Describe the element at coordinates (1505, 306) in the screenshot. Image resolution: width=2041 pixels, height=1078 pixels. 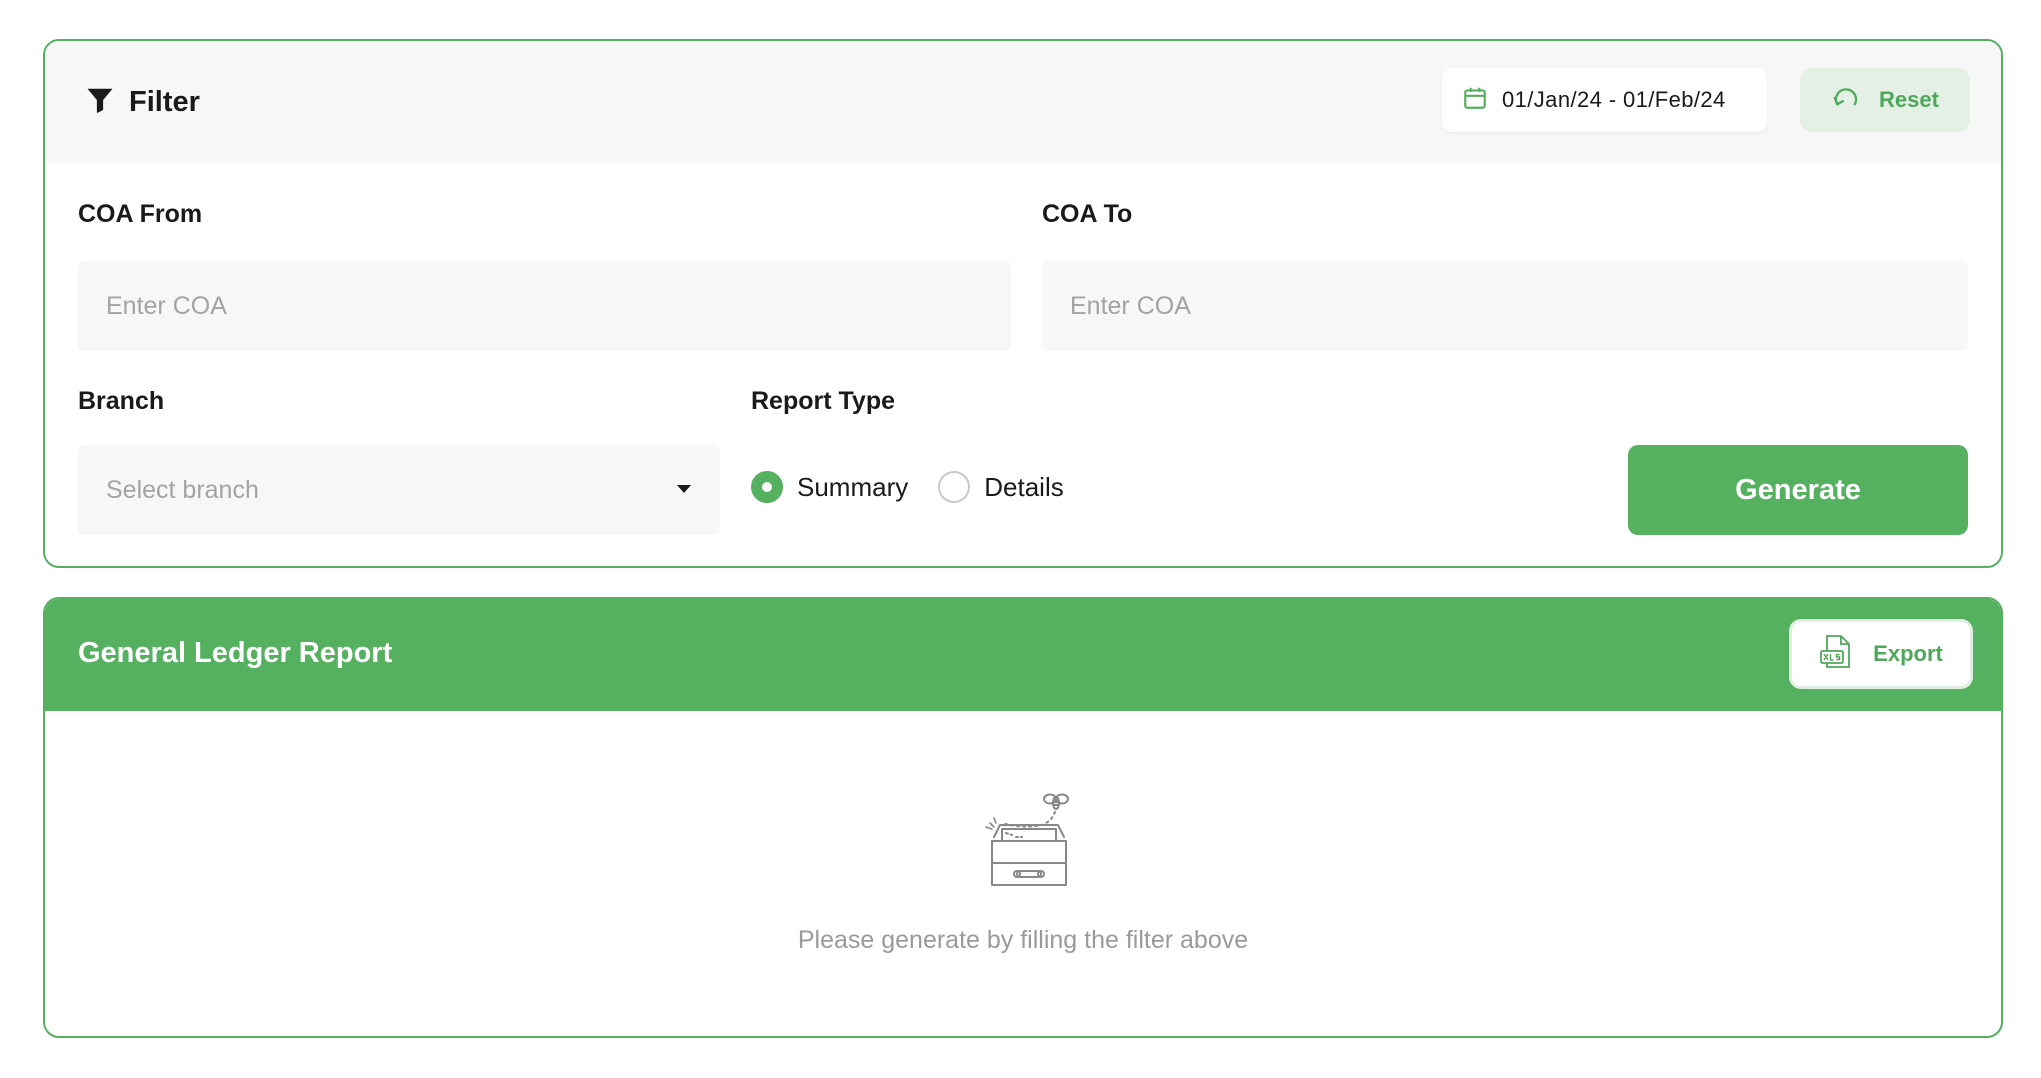
I see `coa-to-input` at that location.